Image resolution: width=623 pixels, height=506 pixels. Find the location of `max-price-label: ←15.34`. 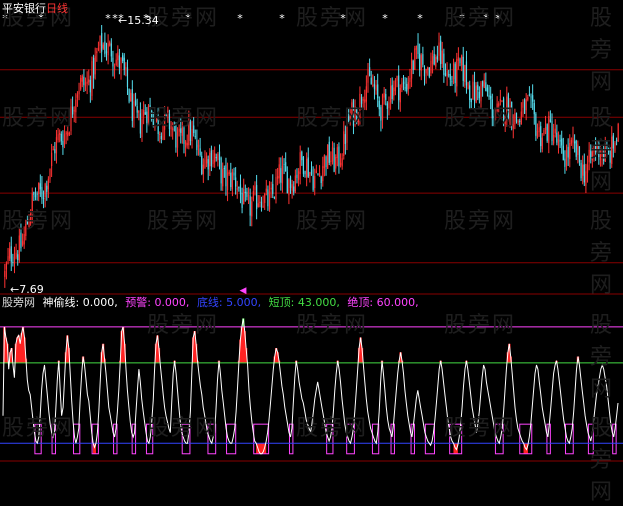

max-price-label: ←15.34 is located at coordinates (138, 20).